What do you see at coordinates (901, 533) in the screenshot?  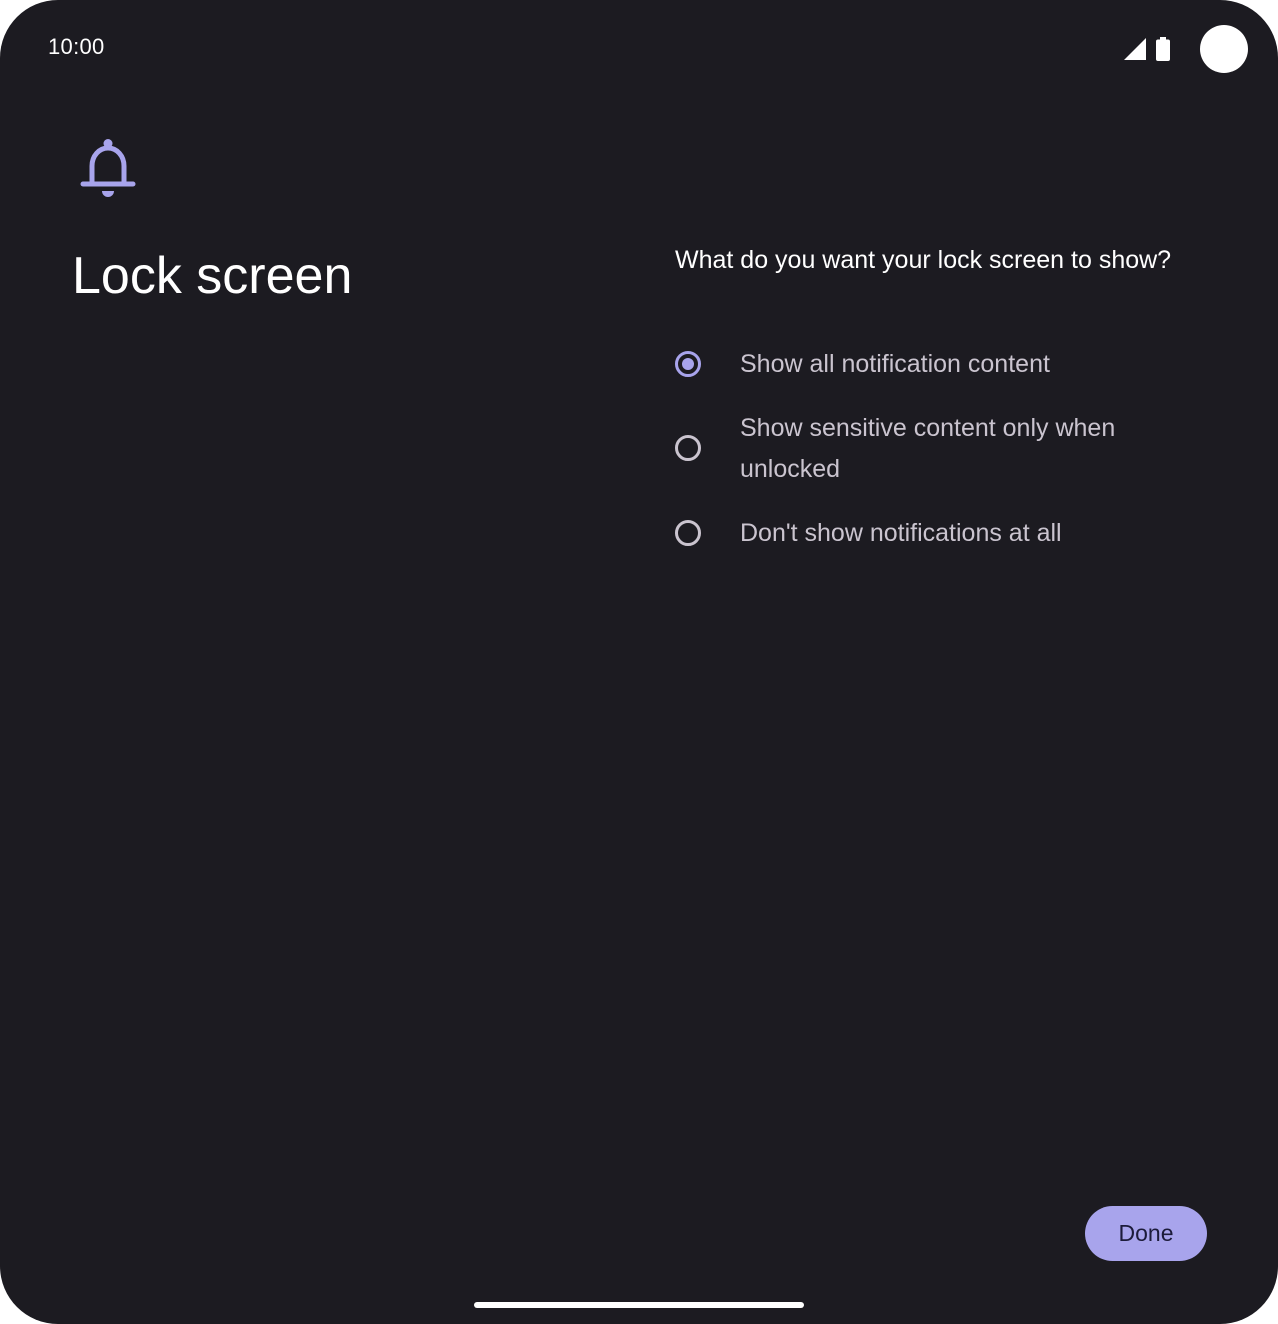 I see `option-label: Don't show notifications at all` at bounding box center [901, 533].